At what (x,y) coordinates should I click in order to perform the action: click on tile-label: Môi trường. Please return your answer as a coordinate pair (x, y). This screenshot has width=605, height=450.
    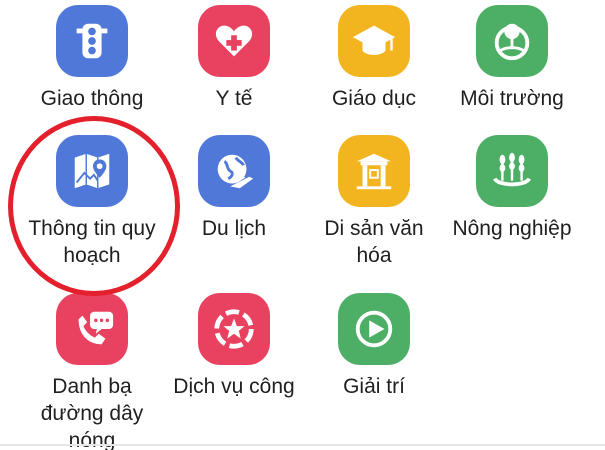
    Looking at the image, I should click on (512, 98).